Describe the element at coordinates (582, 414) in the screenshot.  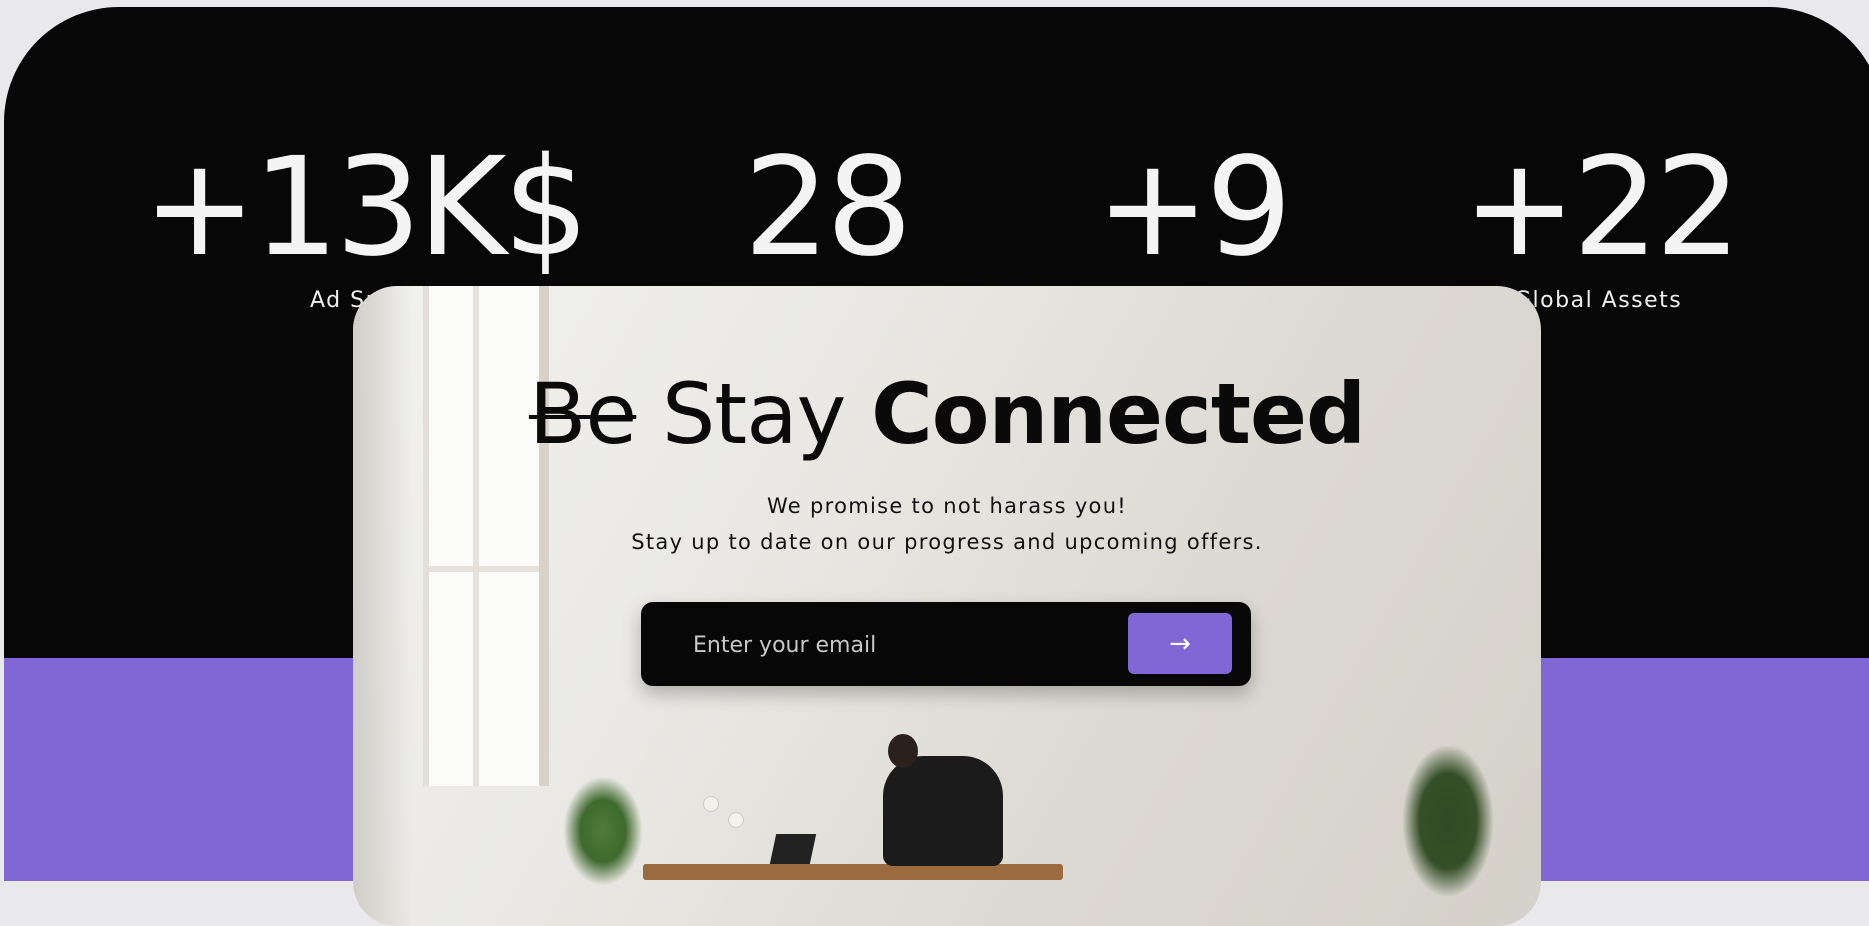
I see `headline-strike-word: Be` at that location.